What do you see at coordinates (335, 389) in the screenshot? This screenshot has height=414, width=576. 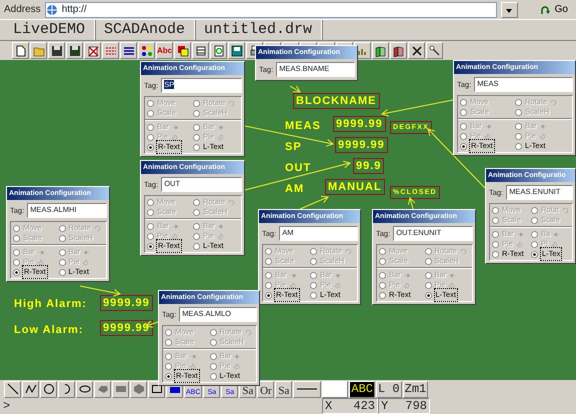 I see `color-swatch` at bounding box center [335, 389].